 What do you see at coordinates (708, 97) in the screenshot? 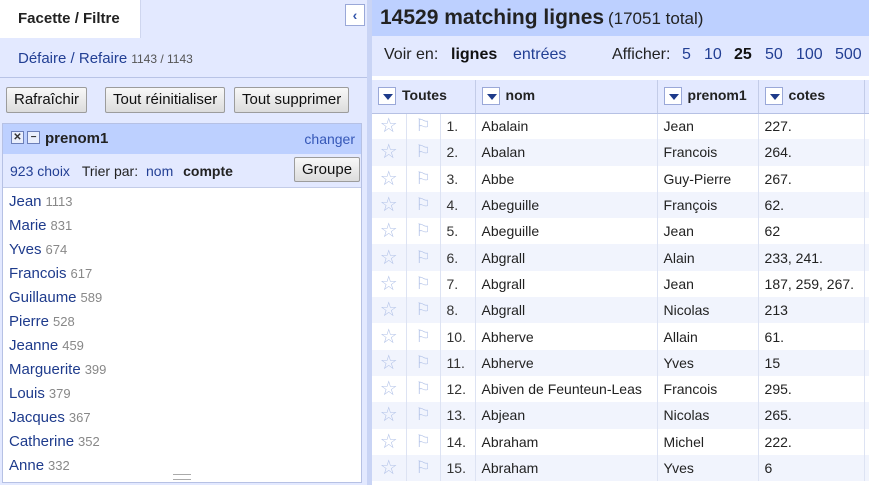
I see `column-header-prenom1: prenom1` at bounding box center [708, 97].